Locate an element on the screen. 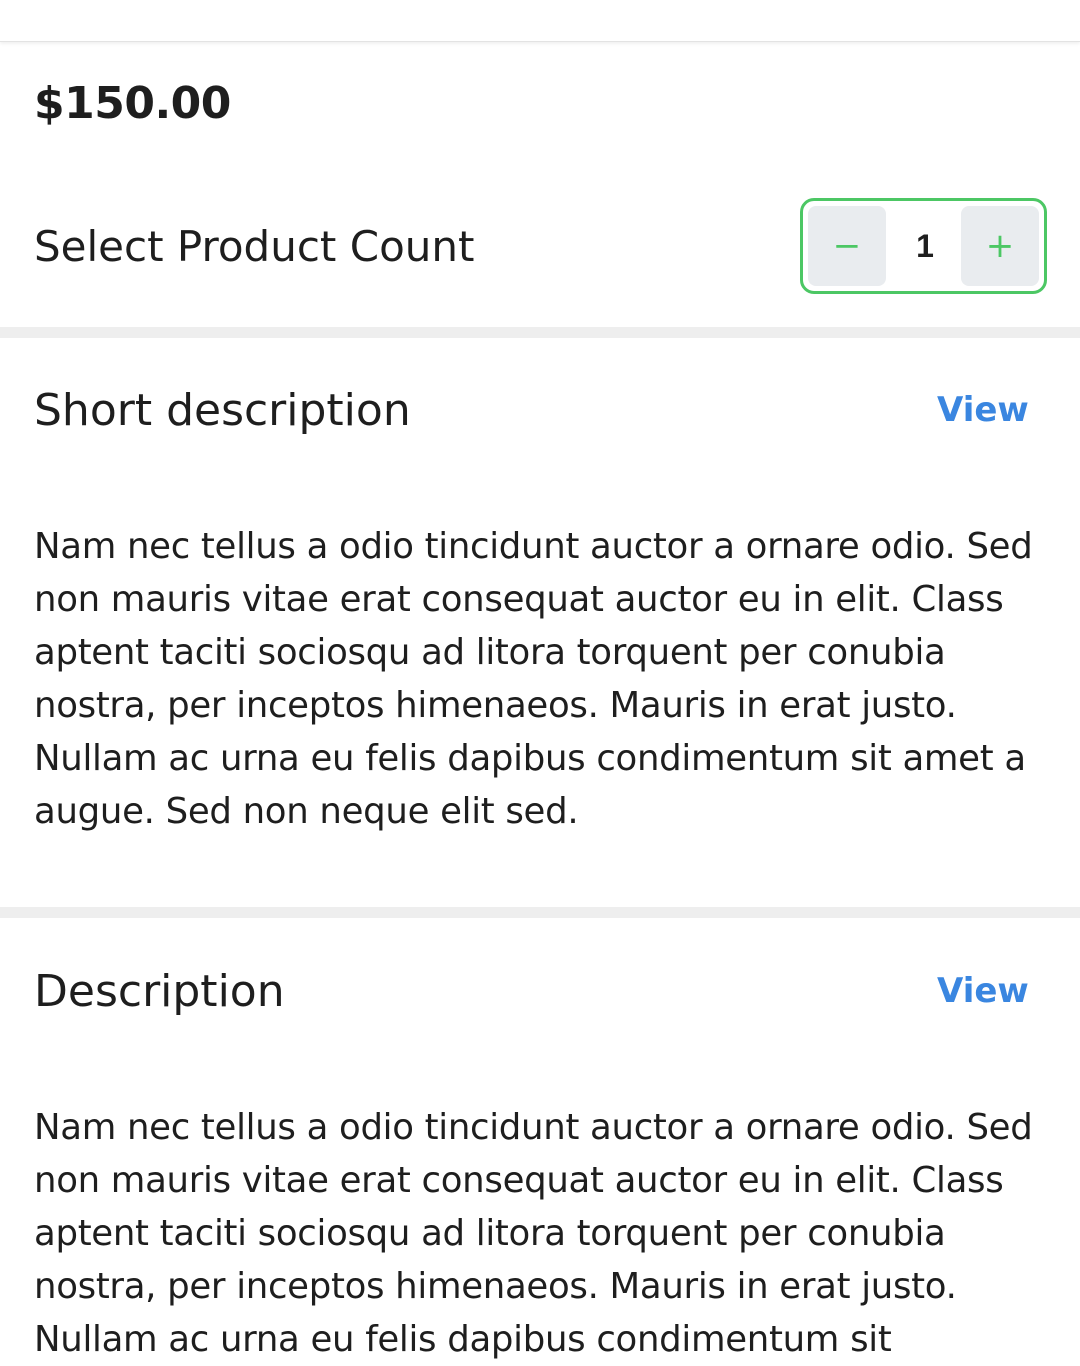 This screenshot has width=1080, height=1366. product-count-label: Select Product Count is located at coordinates (254, 246).